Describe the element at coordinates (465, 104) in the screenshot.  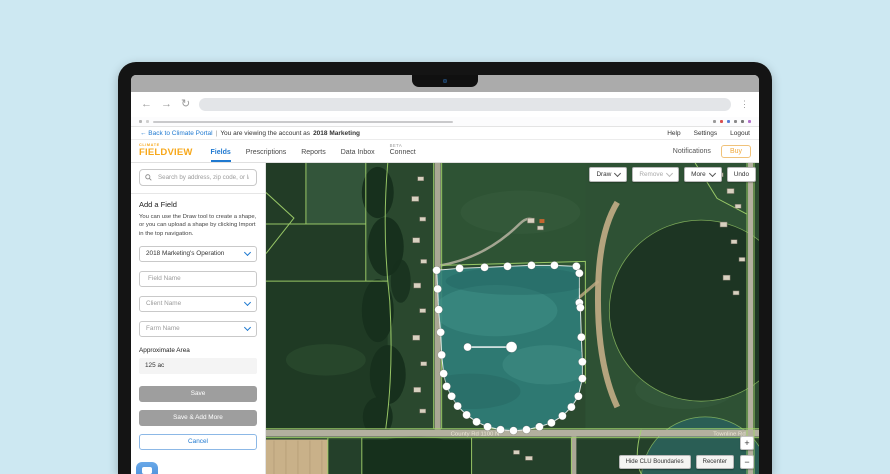
I see `url-bar` at that location.